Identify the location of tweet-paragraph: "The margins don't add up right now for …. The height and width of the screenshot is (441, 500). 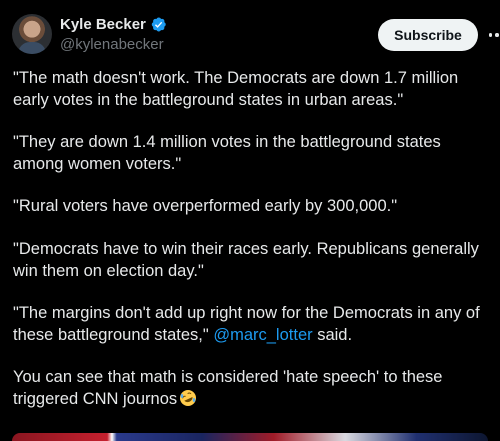
(253, 324).